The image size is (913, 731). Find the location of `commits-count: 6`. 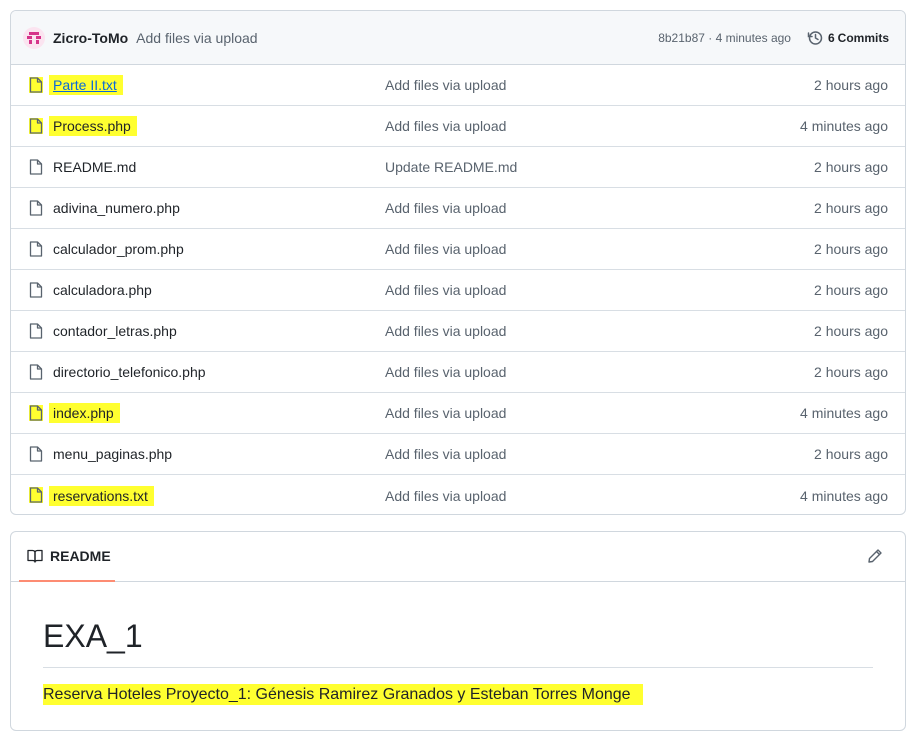

commits-count: 6 is located at coordinates (831, 37).